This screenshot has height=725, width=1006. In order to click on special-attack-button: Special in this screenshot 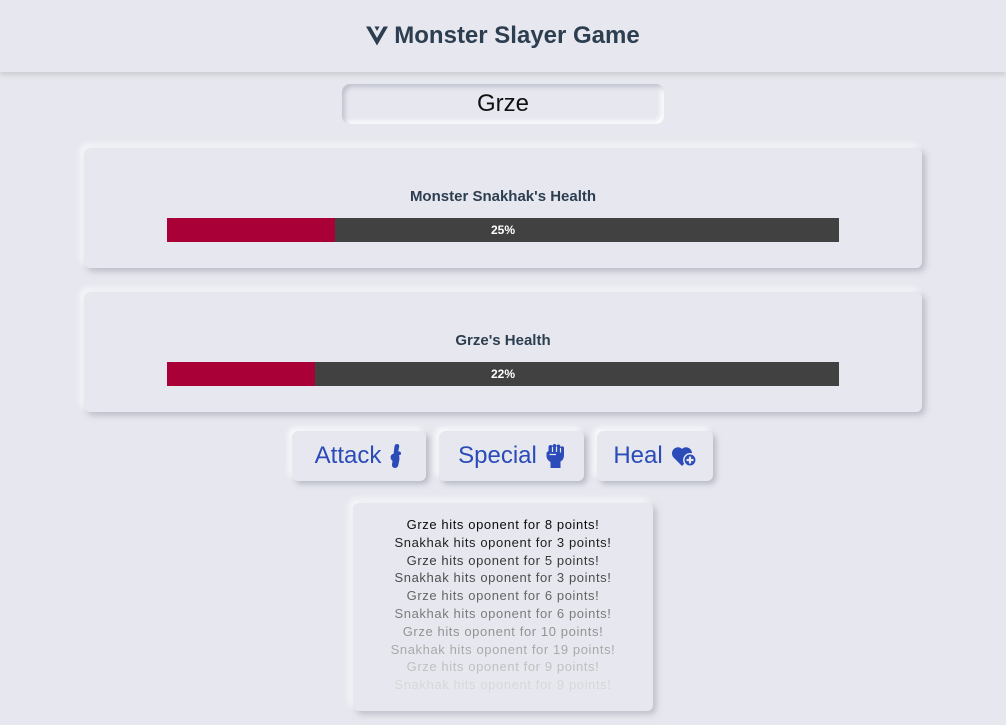, I will do `click(511, 456)`.